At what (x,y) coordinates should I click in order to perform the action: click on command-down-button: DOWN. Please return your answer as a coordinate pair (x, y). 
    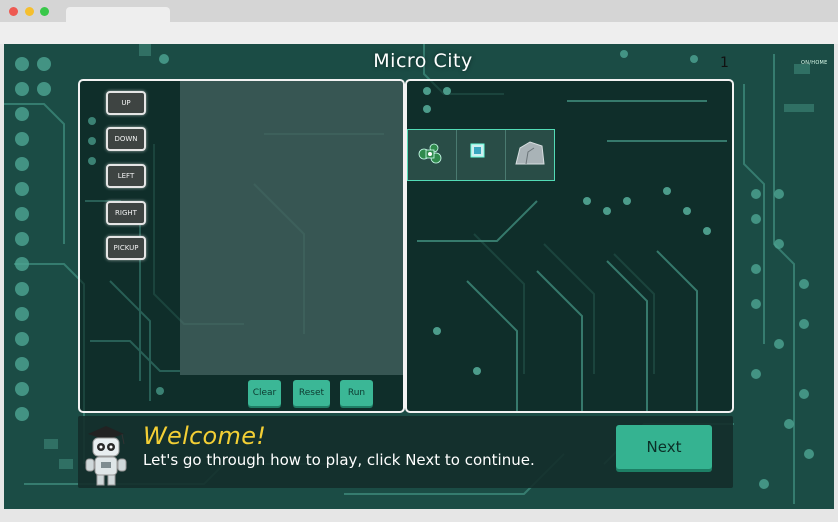
    Looking at the image, I should click on (126, 139).